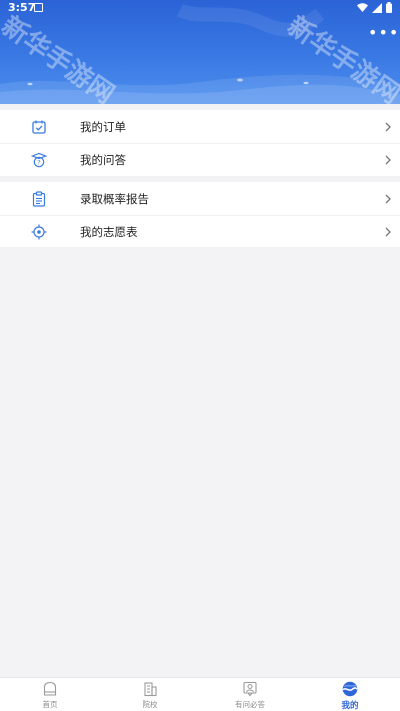  What do you see at coordinates (389, 7) in the screenshot?
I see `battery-icon` at bounding box center [389, 7].